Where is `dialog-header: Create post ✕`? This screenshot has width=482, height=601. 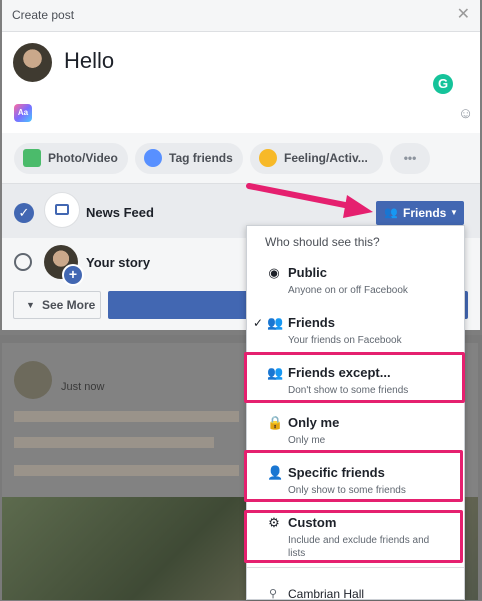
dialog-header: Create post ✕ is located at coordinates (241, 16).